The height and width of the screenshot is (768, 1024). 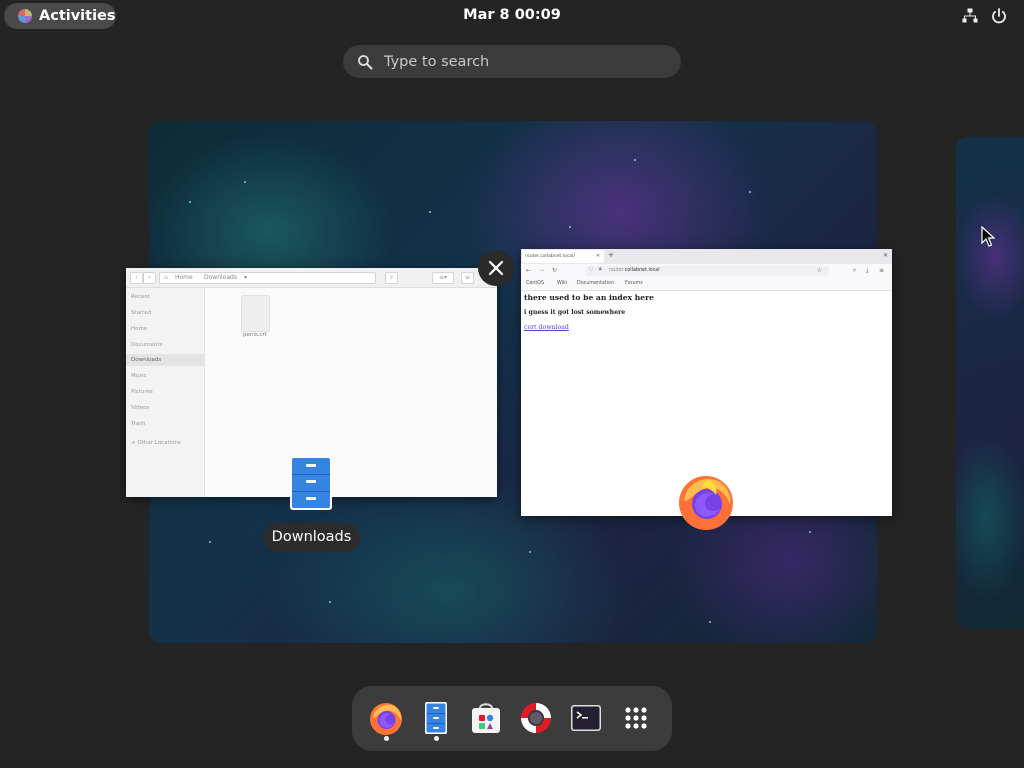 What do you see at coordinates (855, 270) in the screenshot?
I see `pocket-icon: ▿` at bounding box center [855, 270].